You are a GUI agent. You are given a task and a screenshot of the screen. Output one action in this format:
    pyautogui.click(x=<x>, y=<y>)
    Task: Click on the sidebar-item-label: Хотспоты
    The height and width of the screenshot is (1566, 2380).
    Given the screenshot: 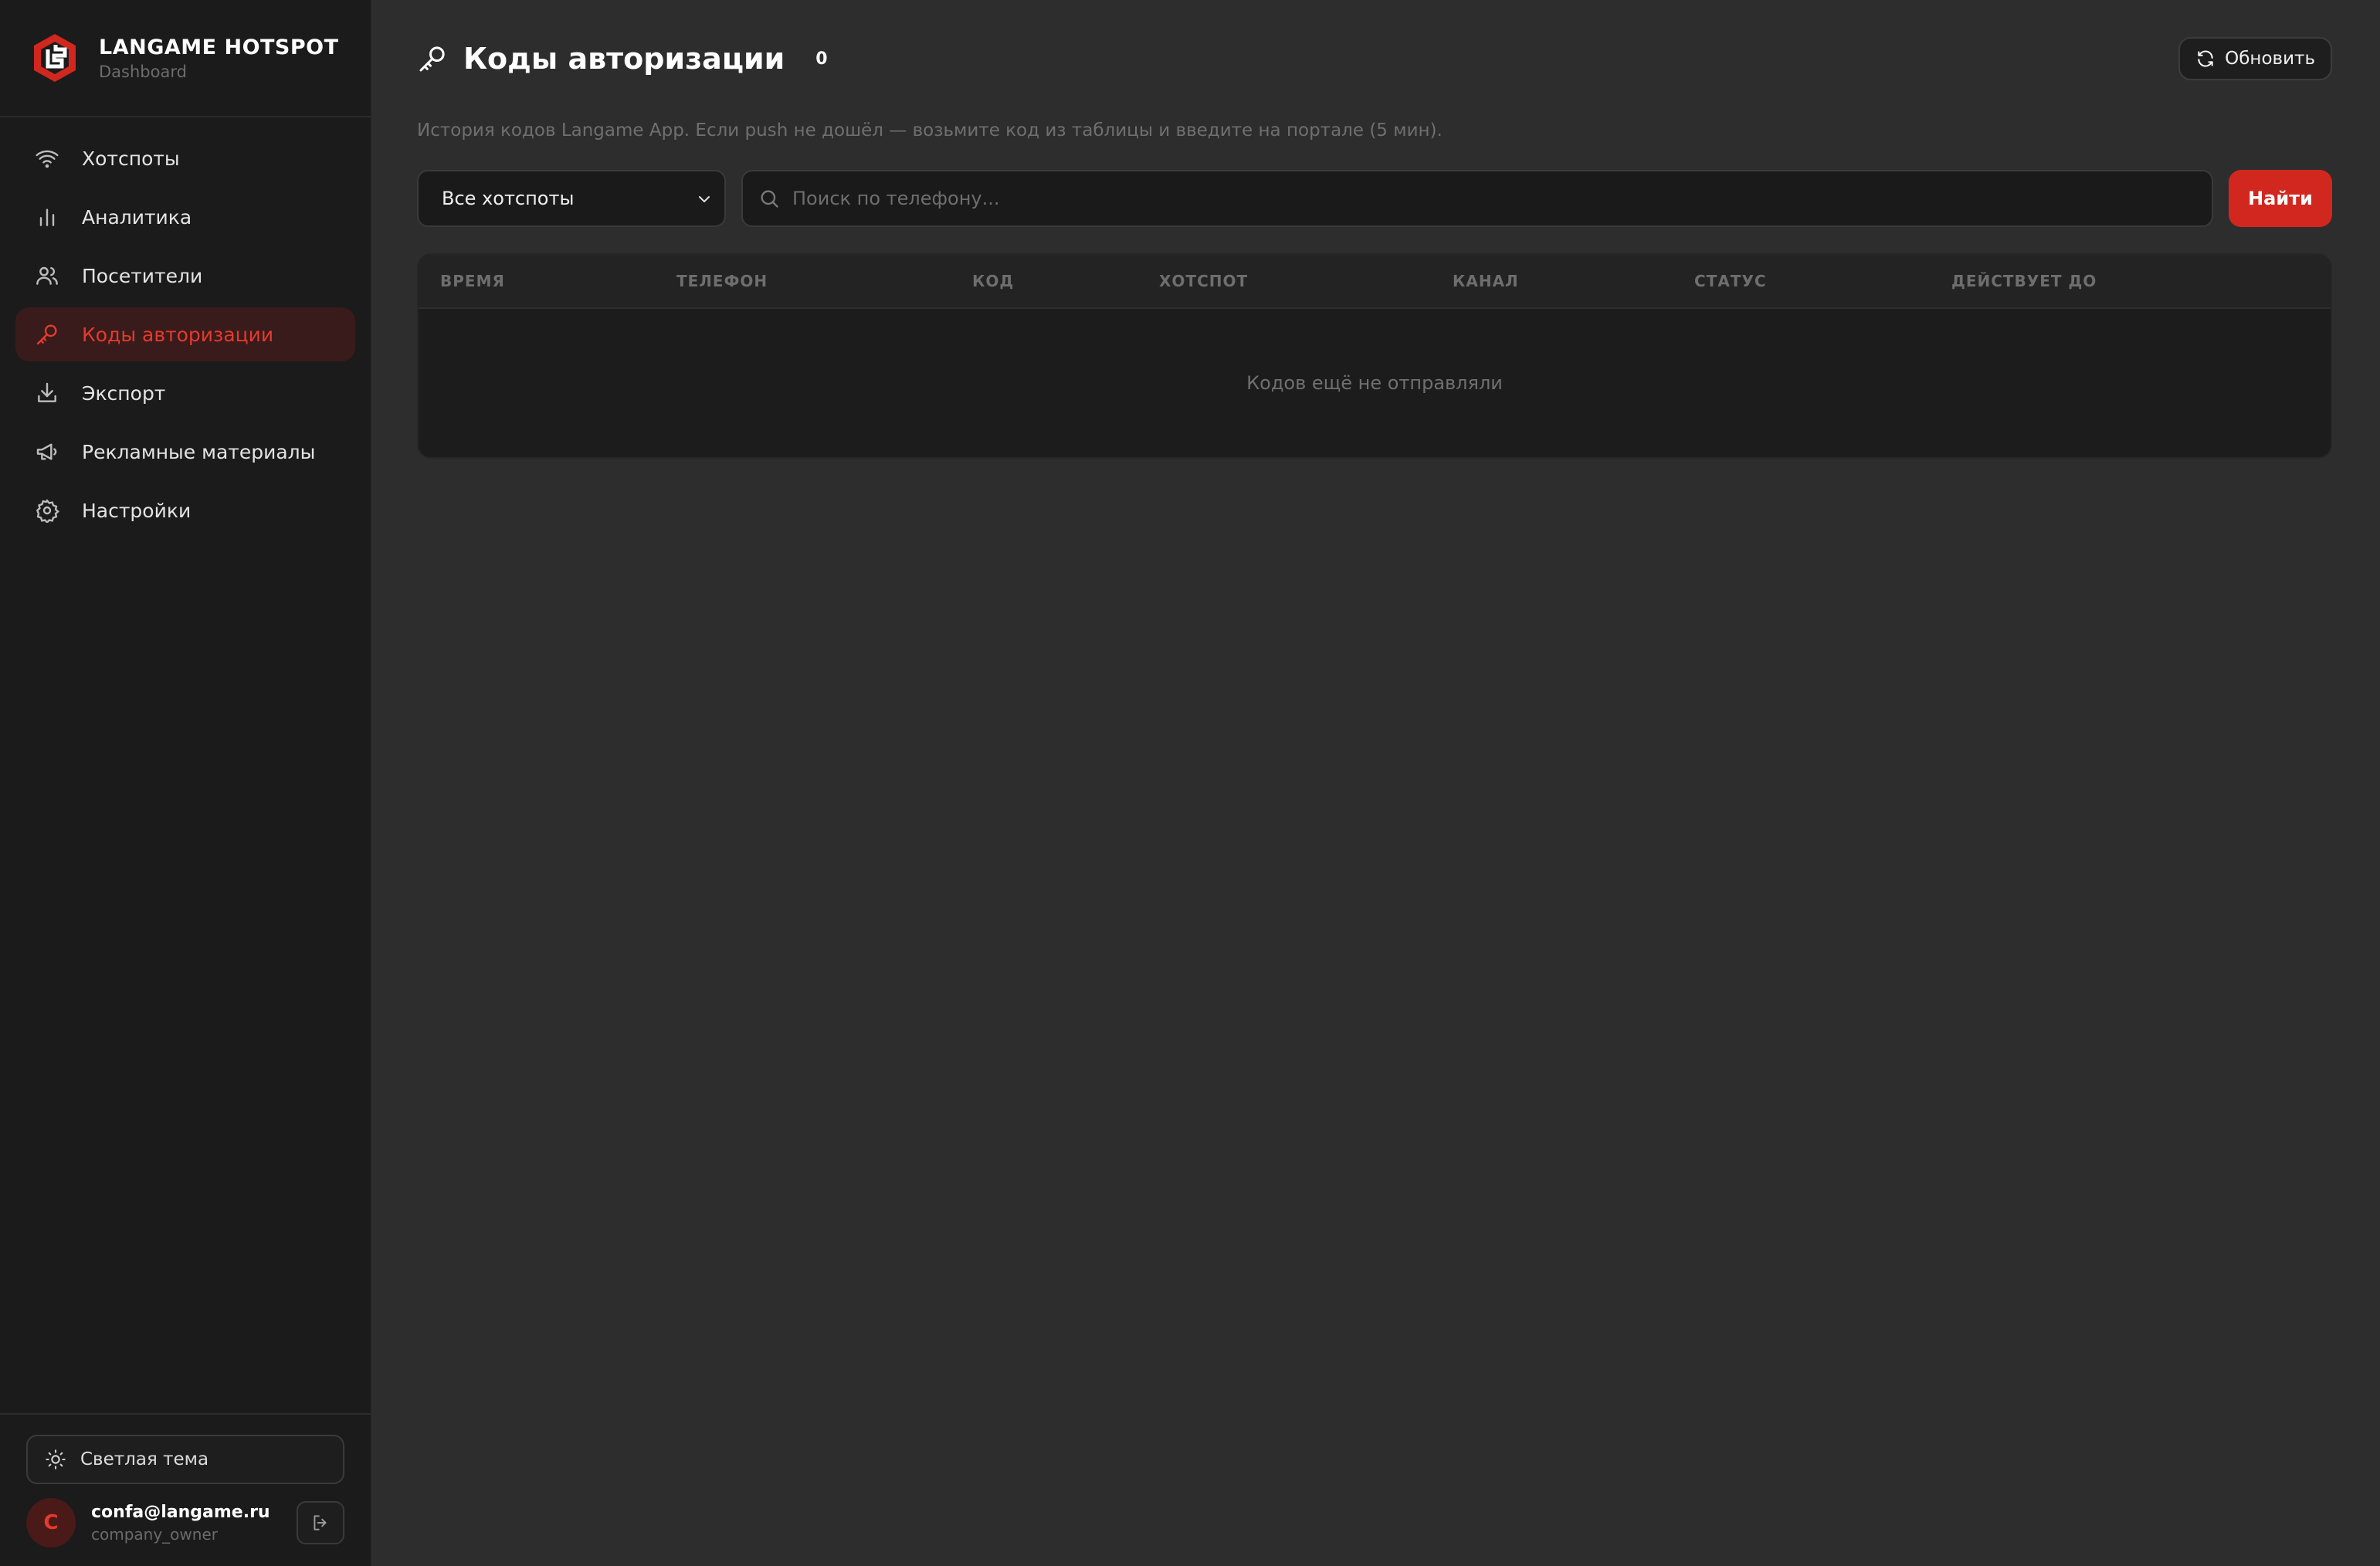 What is the action you would take?
    pyautogui.click(x=131, y=158)
    